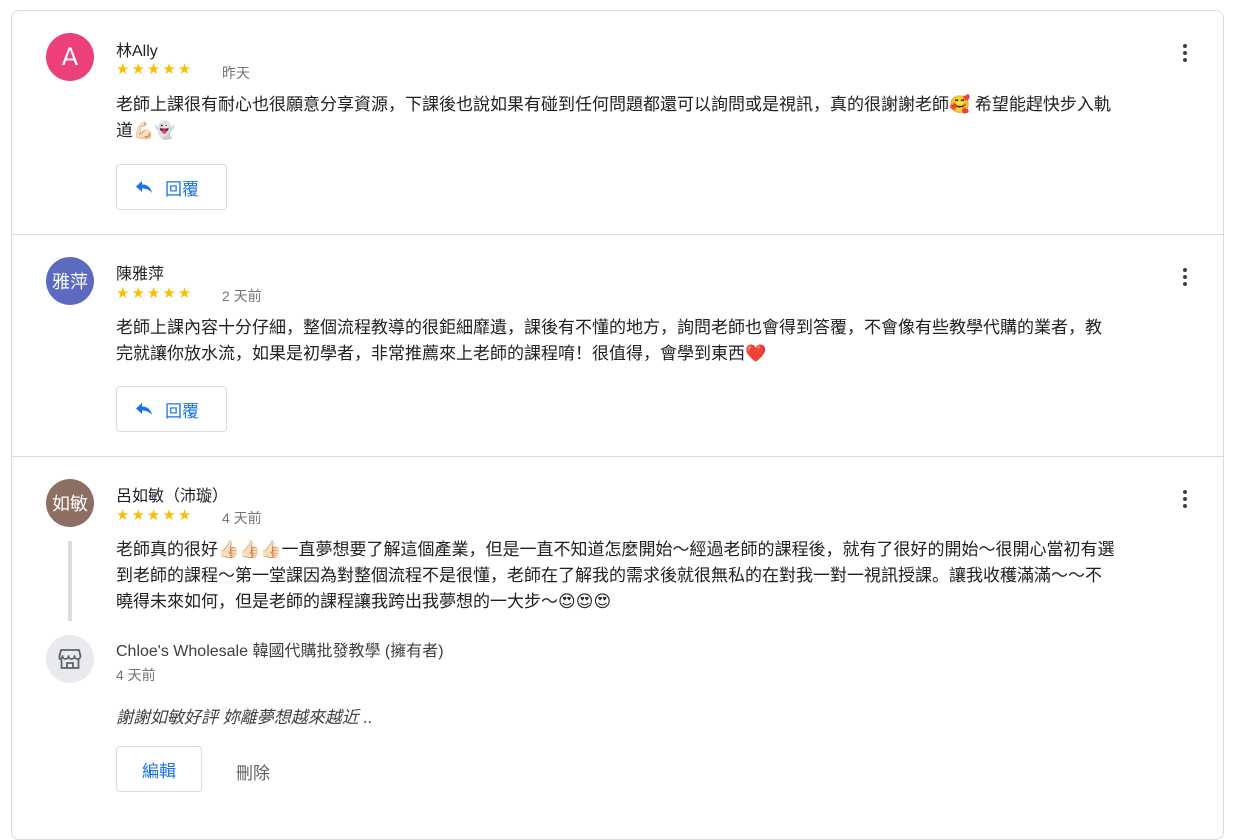 The height and width of the screenshot is (840, 1234). What do you see at coordinates (70, 57) in the screenshot?
I see `reviewer-avatar: A` at bounding box center [70, 57].